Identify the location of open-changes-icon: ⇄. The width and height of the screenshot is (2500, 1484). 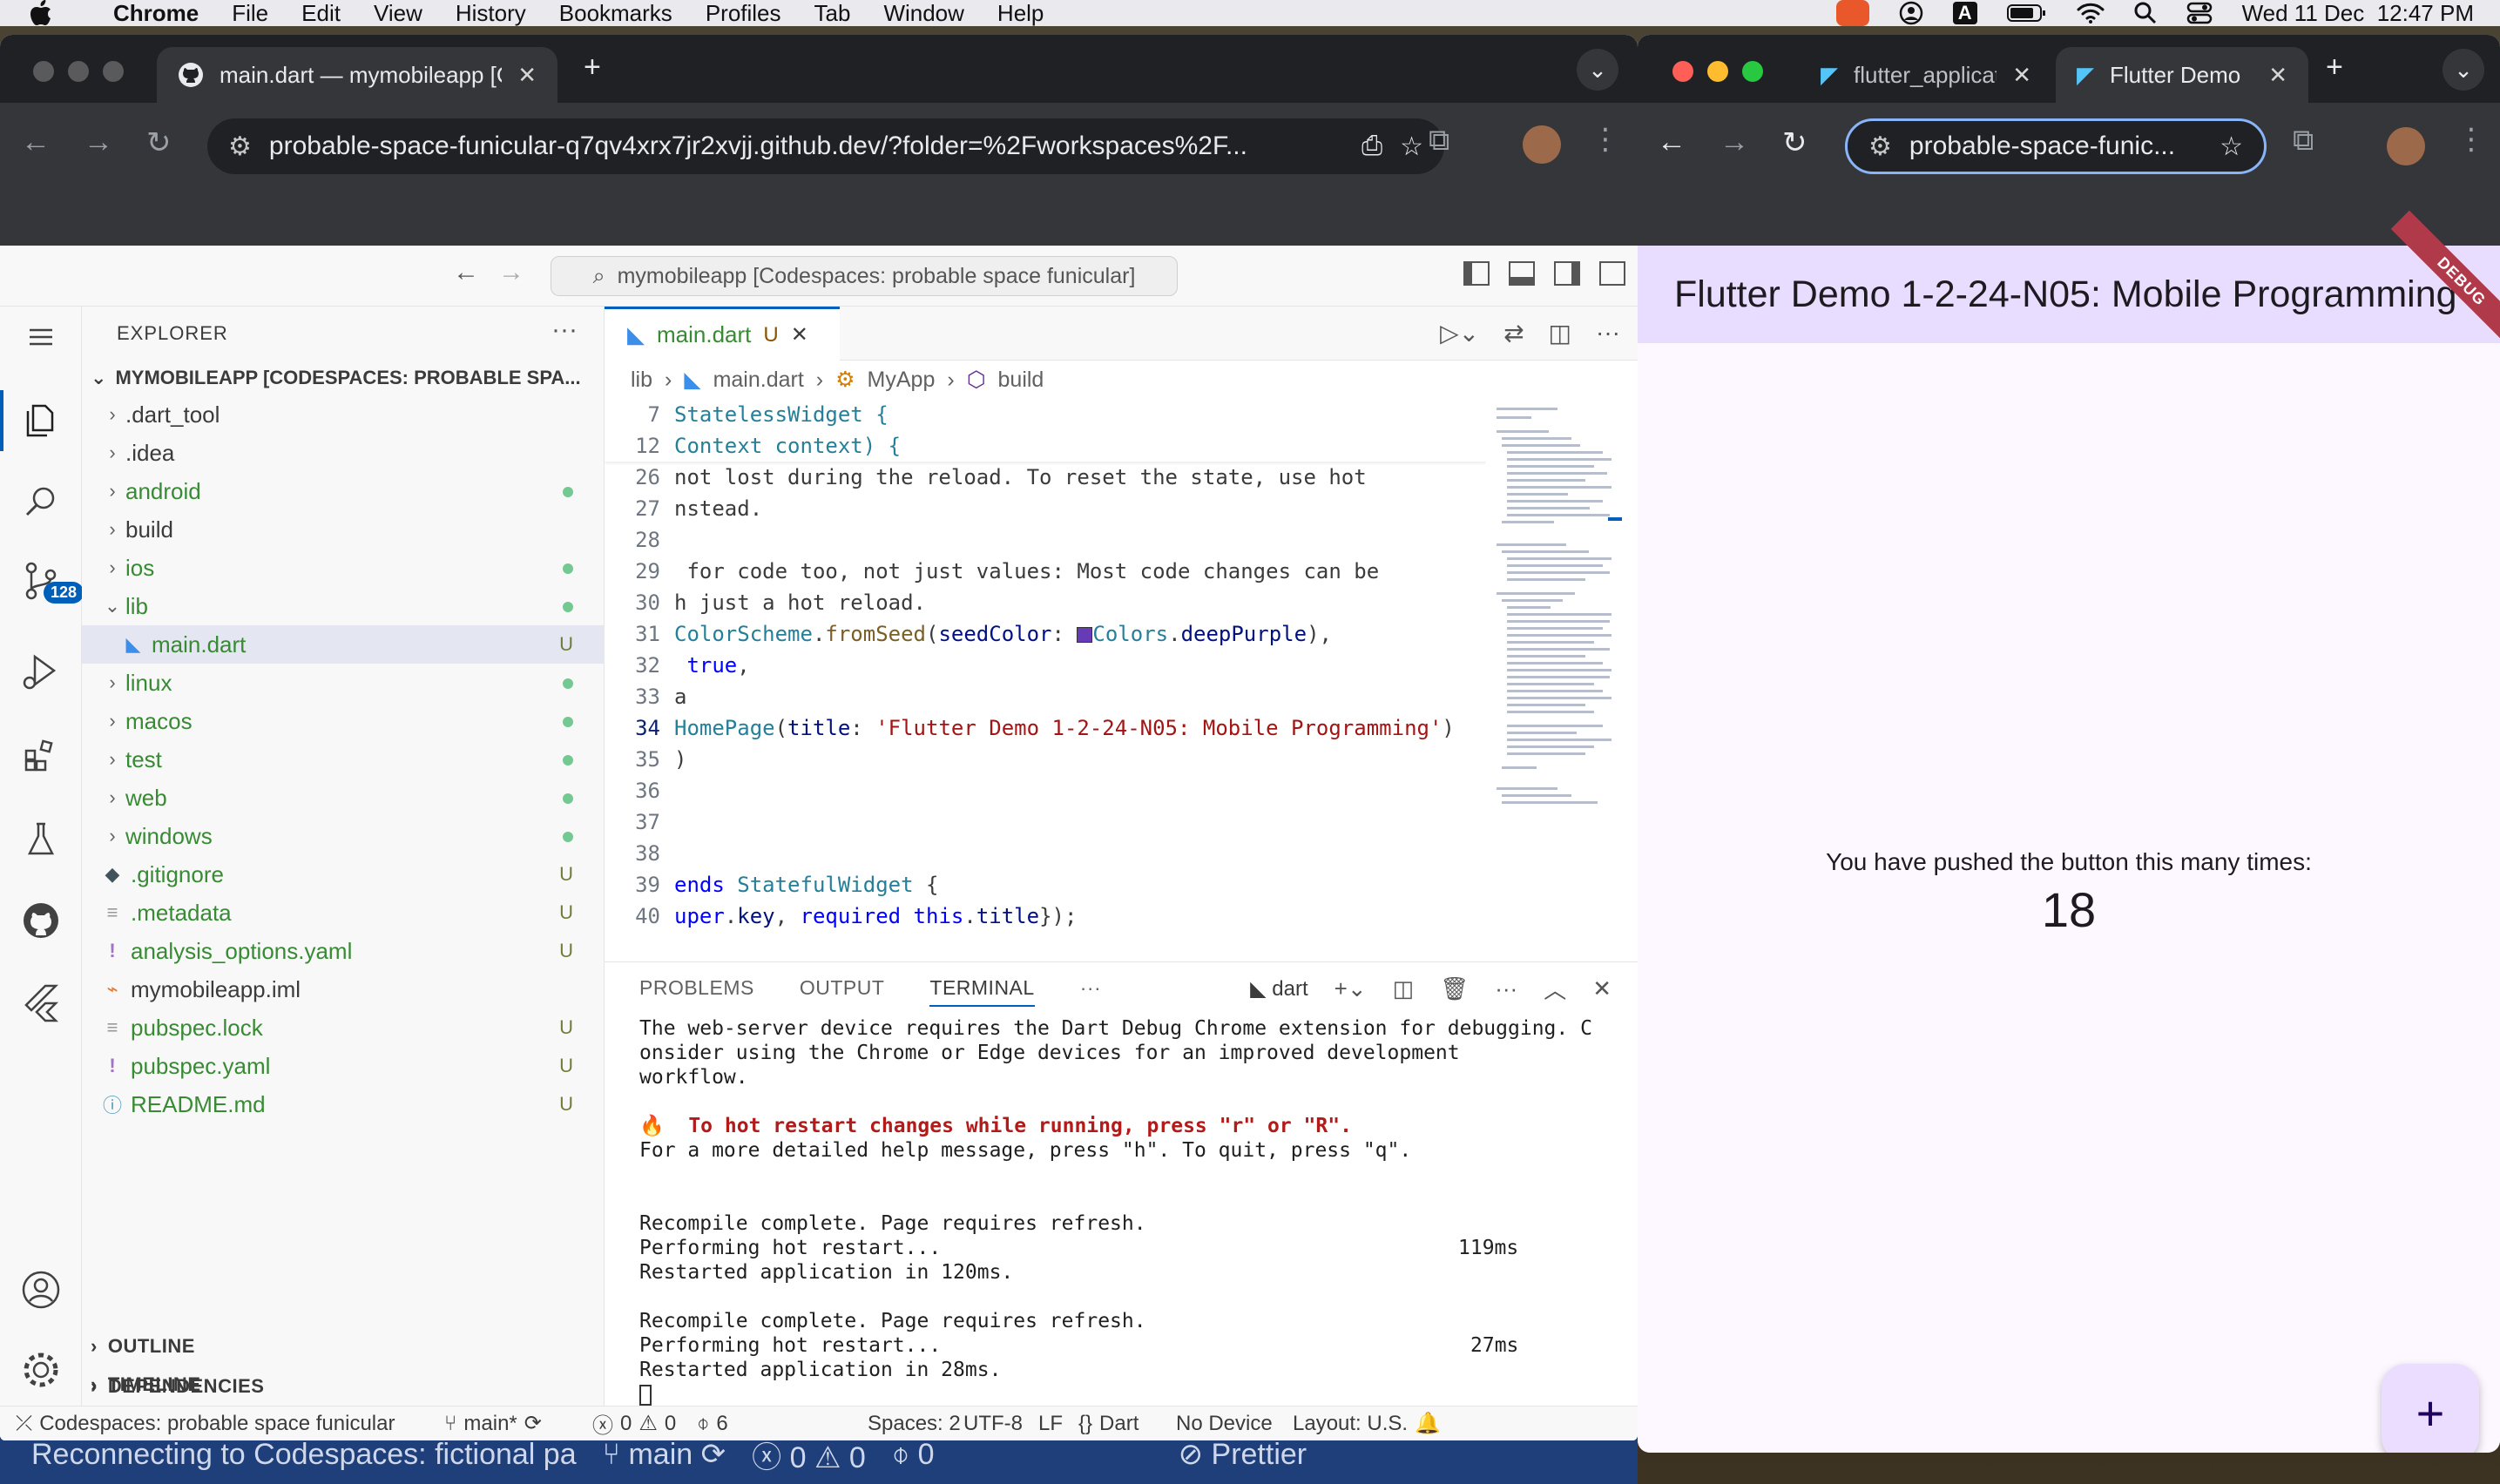
(1513, 333).